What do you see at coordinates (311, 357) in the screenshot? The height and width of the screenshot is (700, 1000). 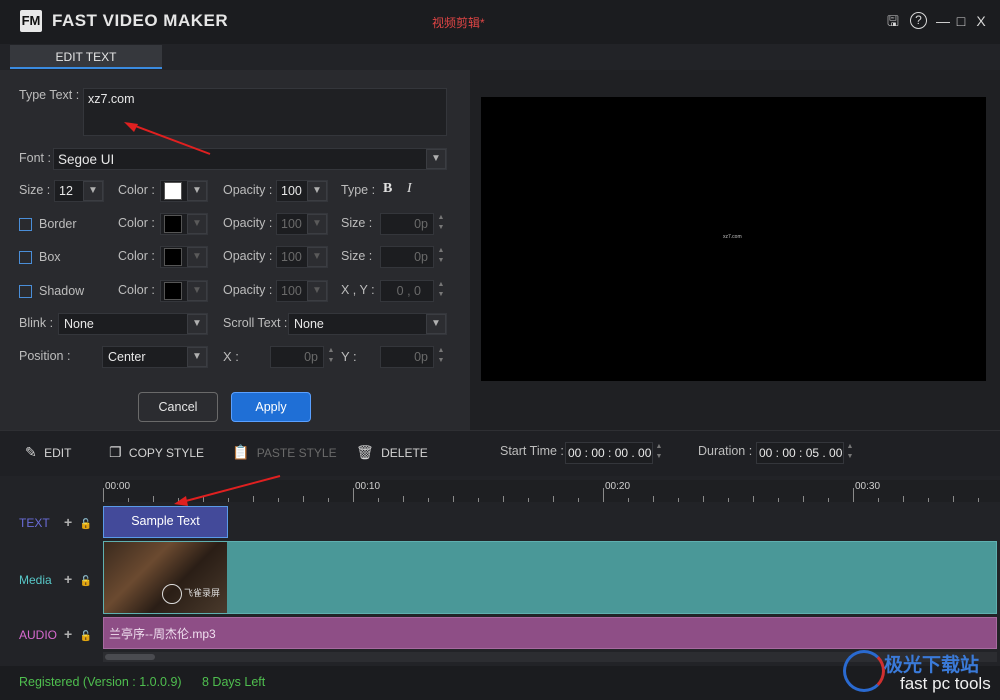 I see `position-x-value: 0p` at bounding box center [311, 357].